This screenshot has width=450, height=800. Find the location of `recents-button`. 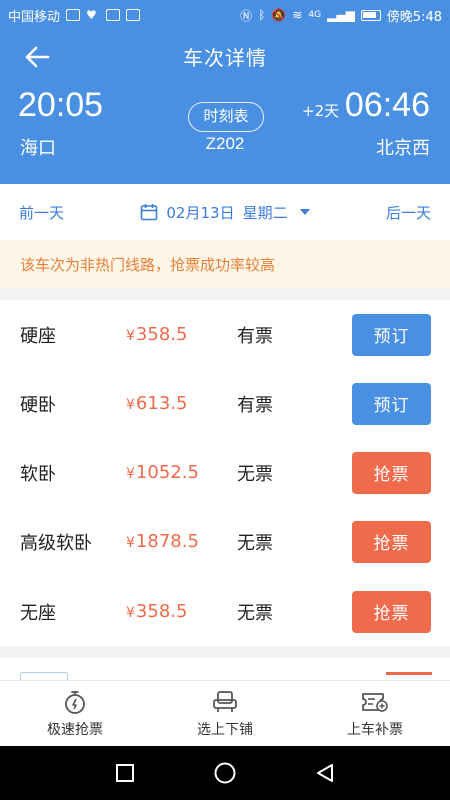

recents-button is located at coordinates (125, 773).